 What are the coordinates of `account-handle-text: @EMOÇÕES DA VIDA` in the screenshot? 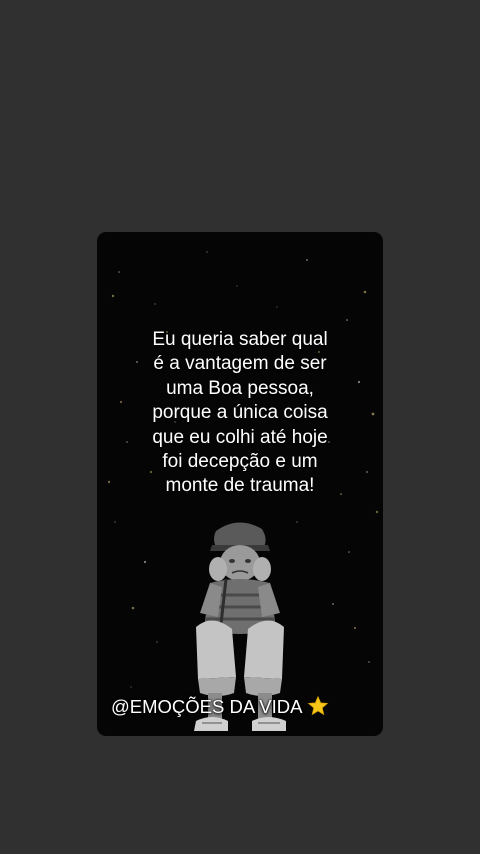 It's located at (207, 706).